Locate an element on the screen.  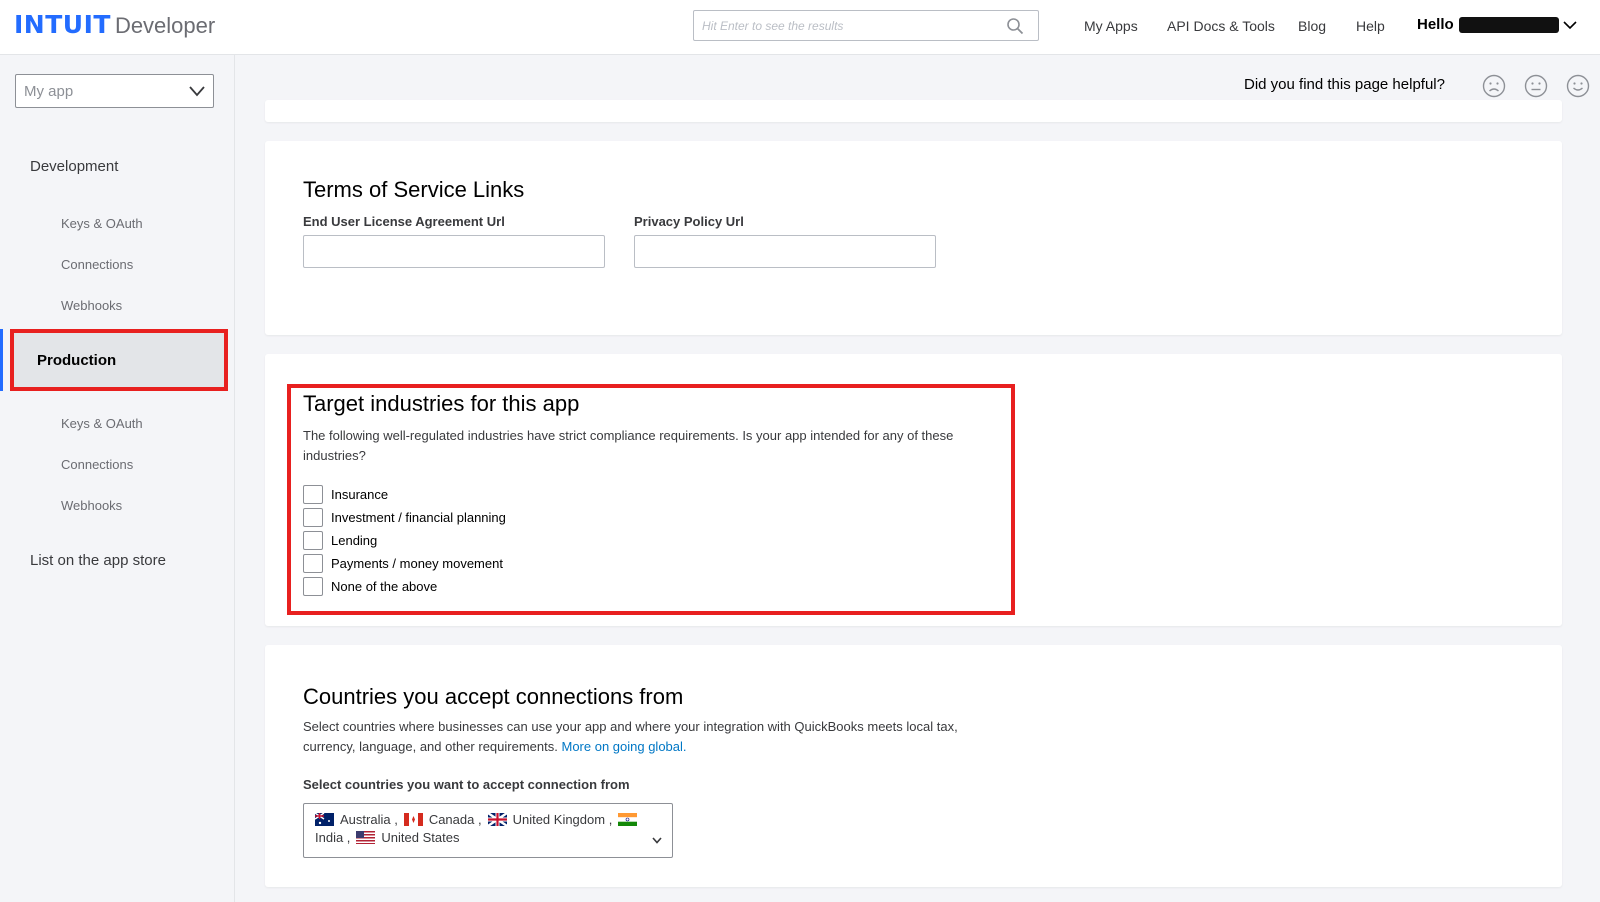
neutral-face-icon is located at coordinates (1536, 86).